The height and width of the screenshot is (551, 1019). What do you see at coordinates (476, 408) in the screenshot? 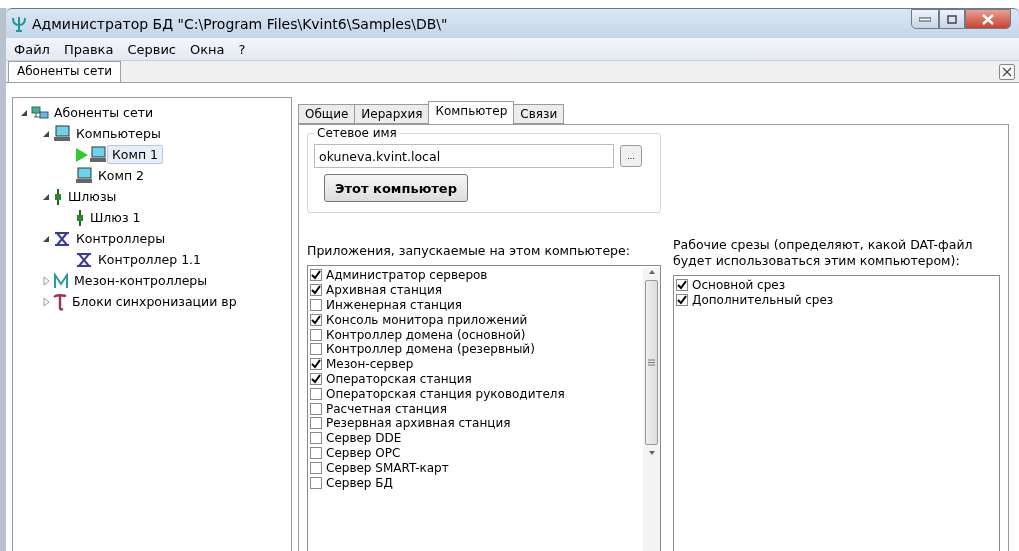
I see `list-item: Расчетная станция` at bounding box center [476, 408].